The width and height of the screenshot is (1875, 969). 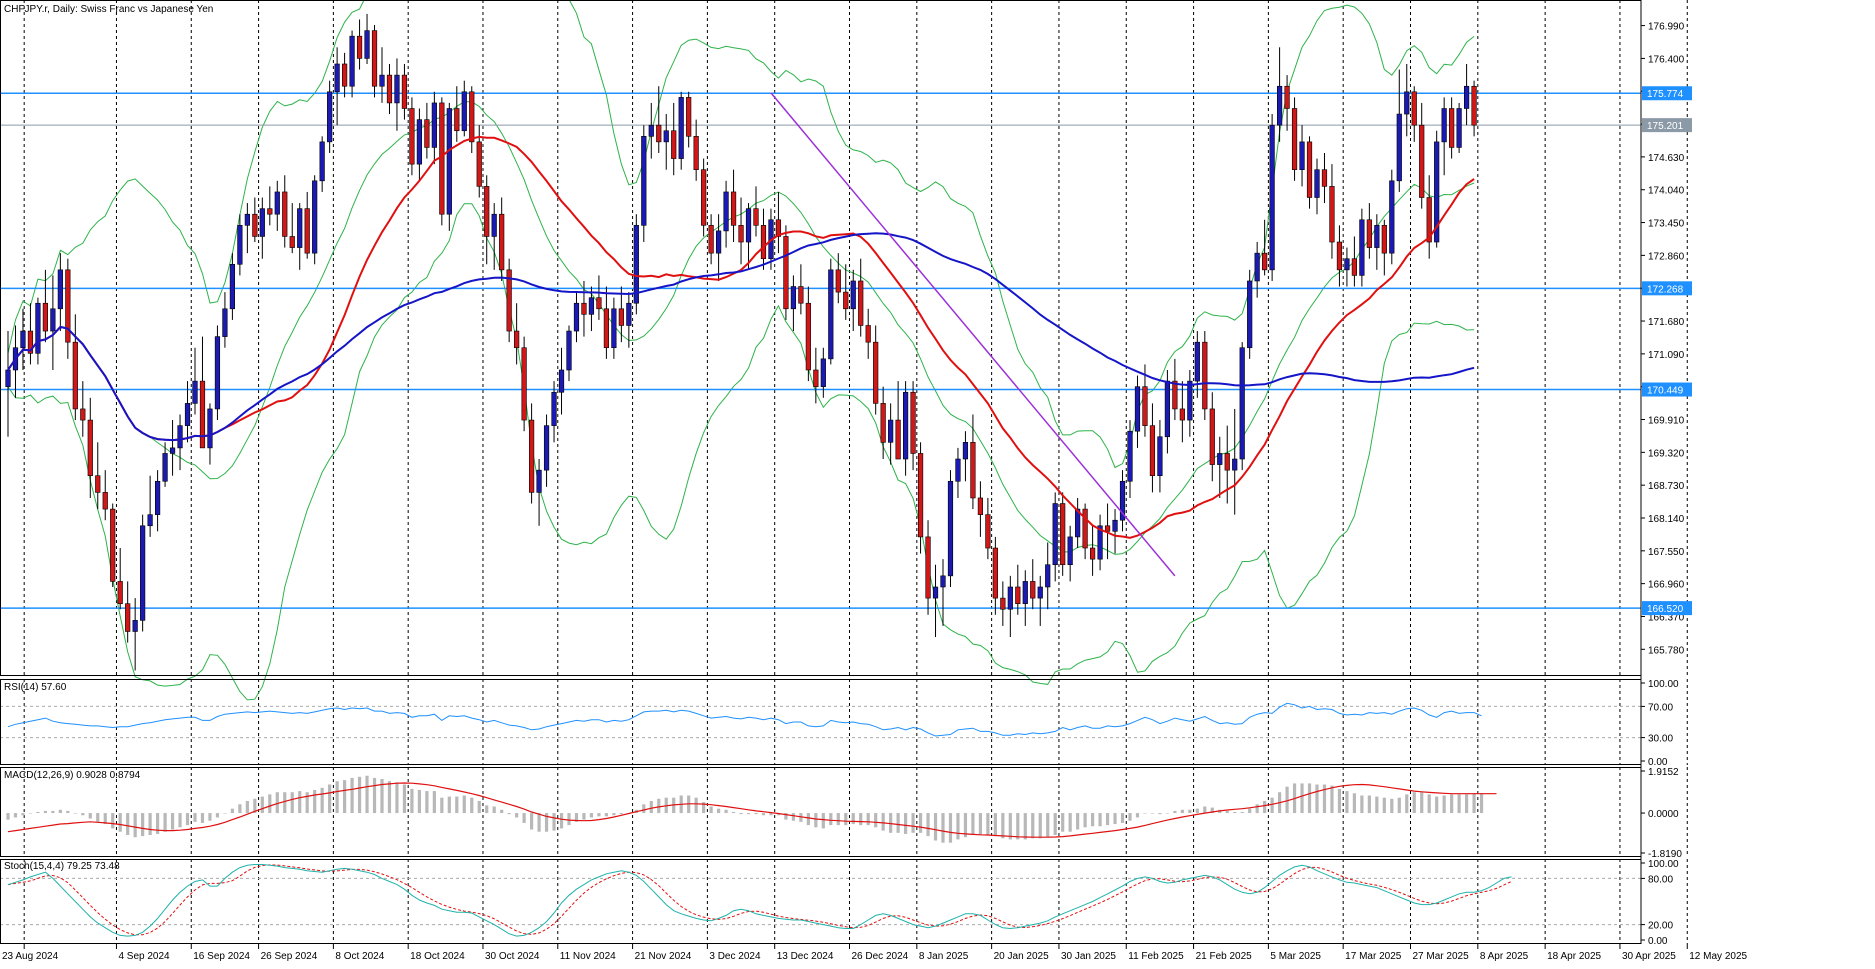 I want to click on stoch-tick-label: 80.00, so click(x=1660, y=879).